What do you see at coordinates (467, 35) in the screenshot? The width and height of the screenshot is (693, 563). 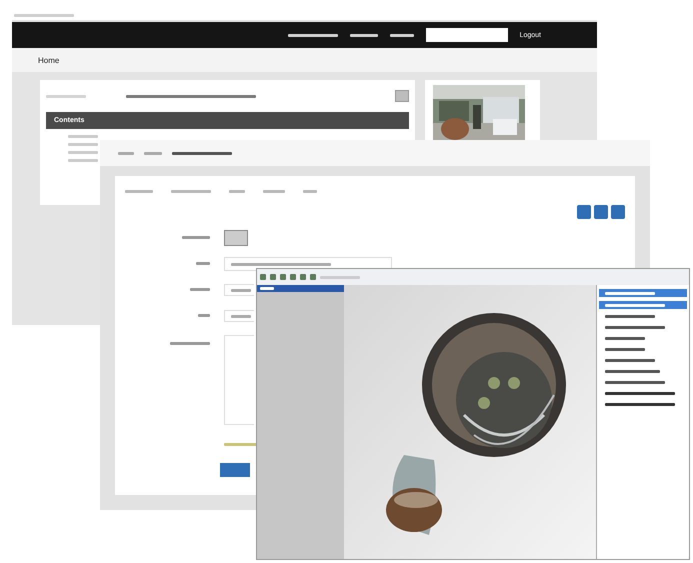 I see `search-field` at bounding box center [467, 35].